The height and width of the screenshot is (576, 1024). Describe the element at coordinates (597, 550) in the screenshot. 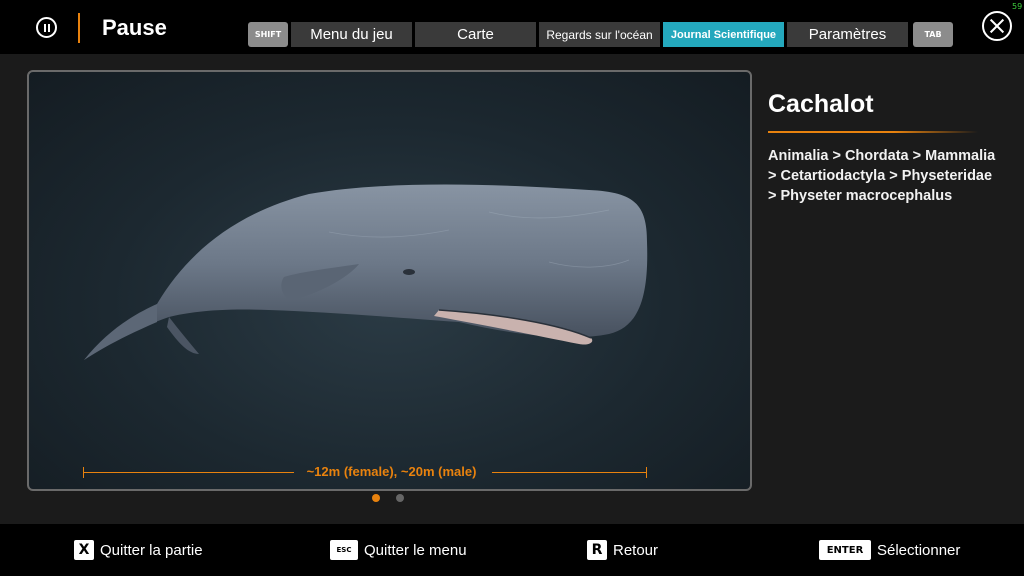

I see `r-key-icon: R` at that location.